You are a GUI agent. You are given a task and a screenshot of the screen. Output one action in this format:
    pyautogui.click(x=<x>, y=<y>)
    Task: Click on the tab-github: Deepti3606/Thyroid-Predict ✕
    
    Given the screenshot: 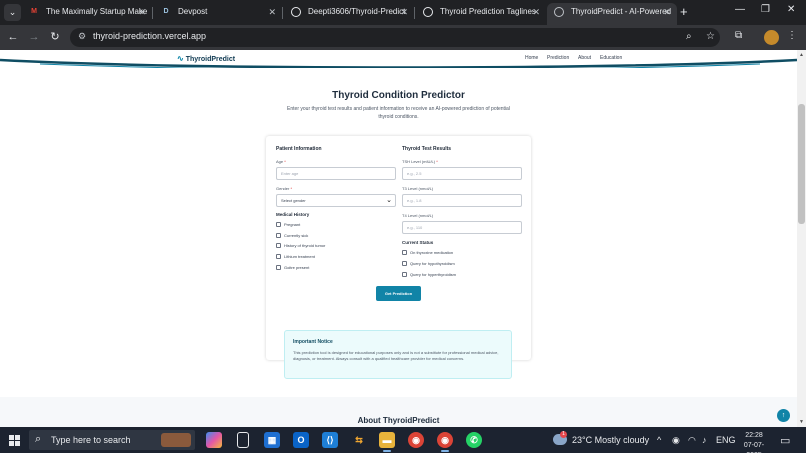 What is the action you would take?
    pyautogui.click(x=349, y=14)
    